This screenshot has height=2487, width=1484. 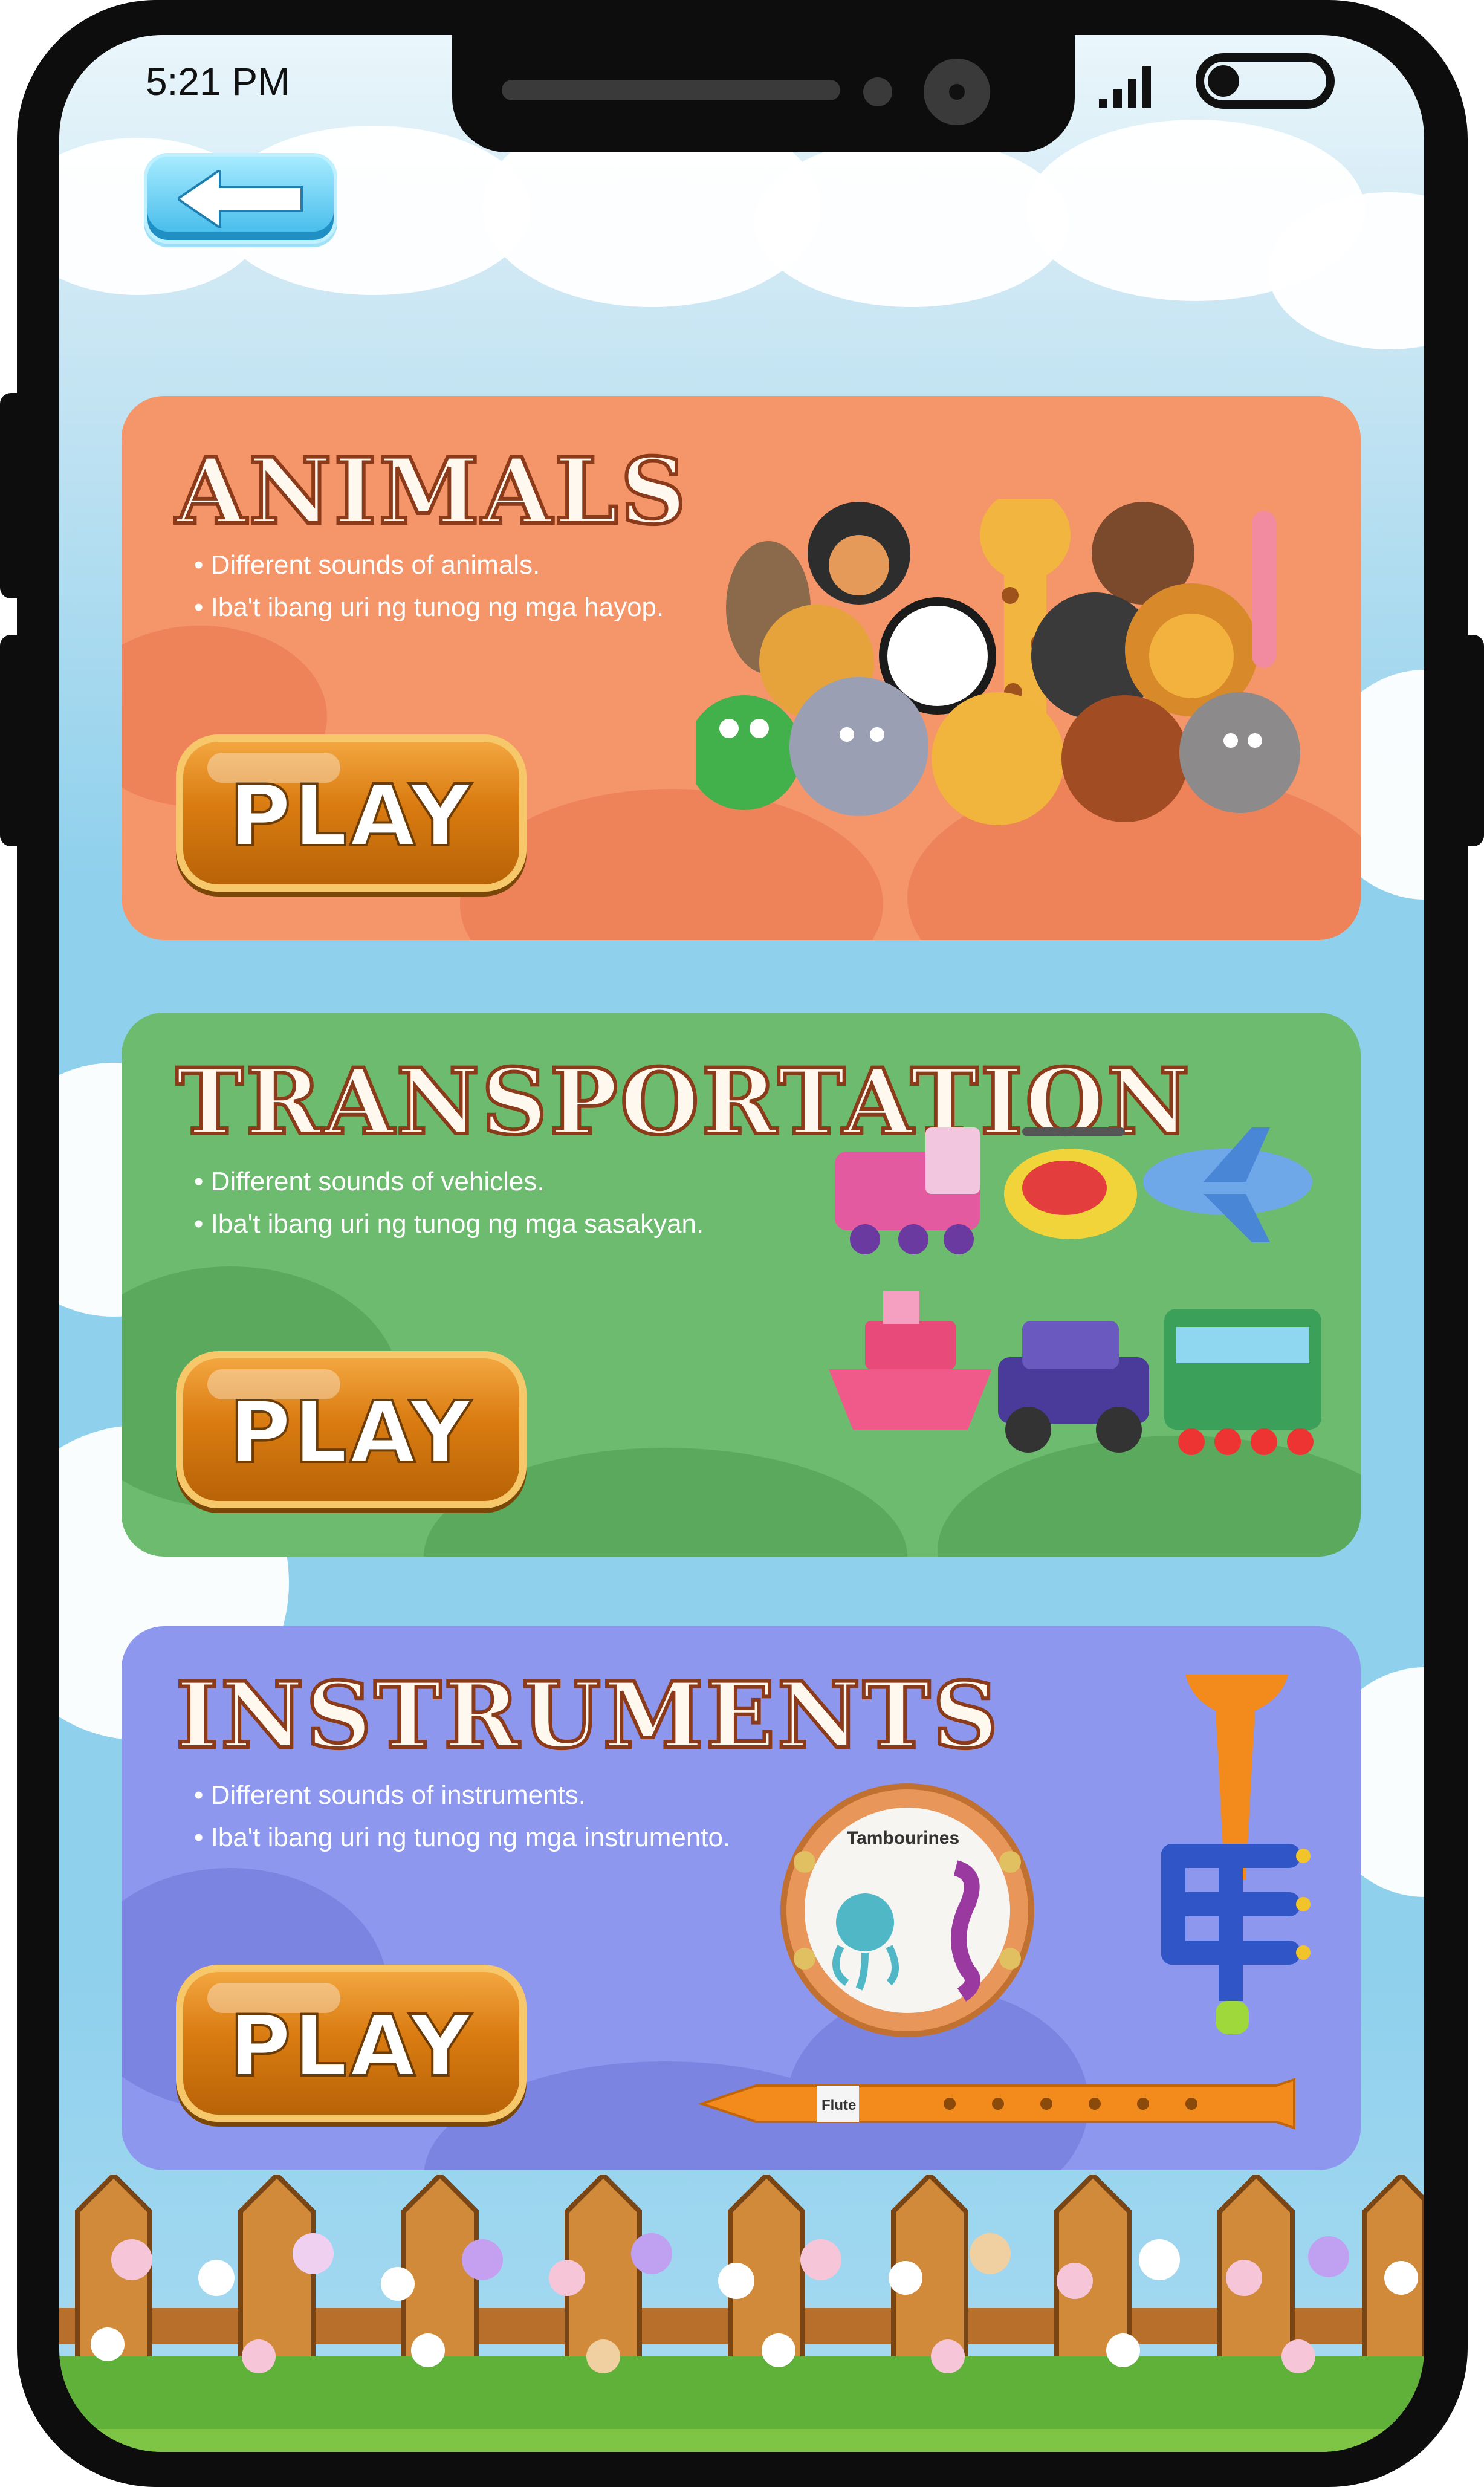 I want to click on garden-fence, so click(x=741, y=2314).